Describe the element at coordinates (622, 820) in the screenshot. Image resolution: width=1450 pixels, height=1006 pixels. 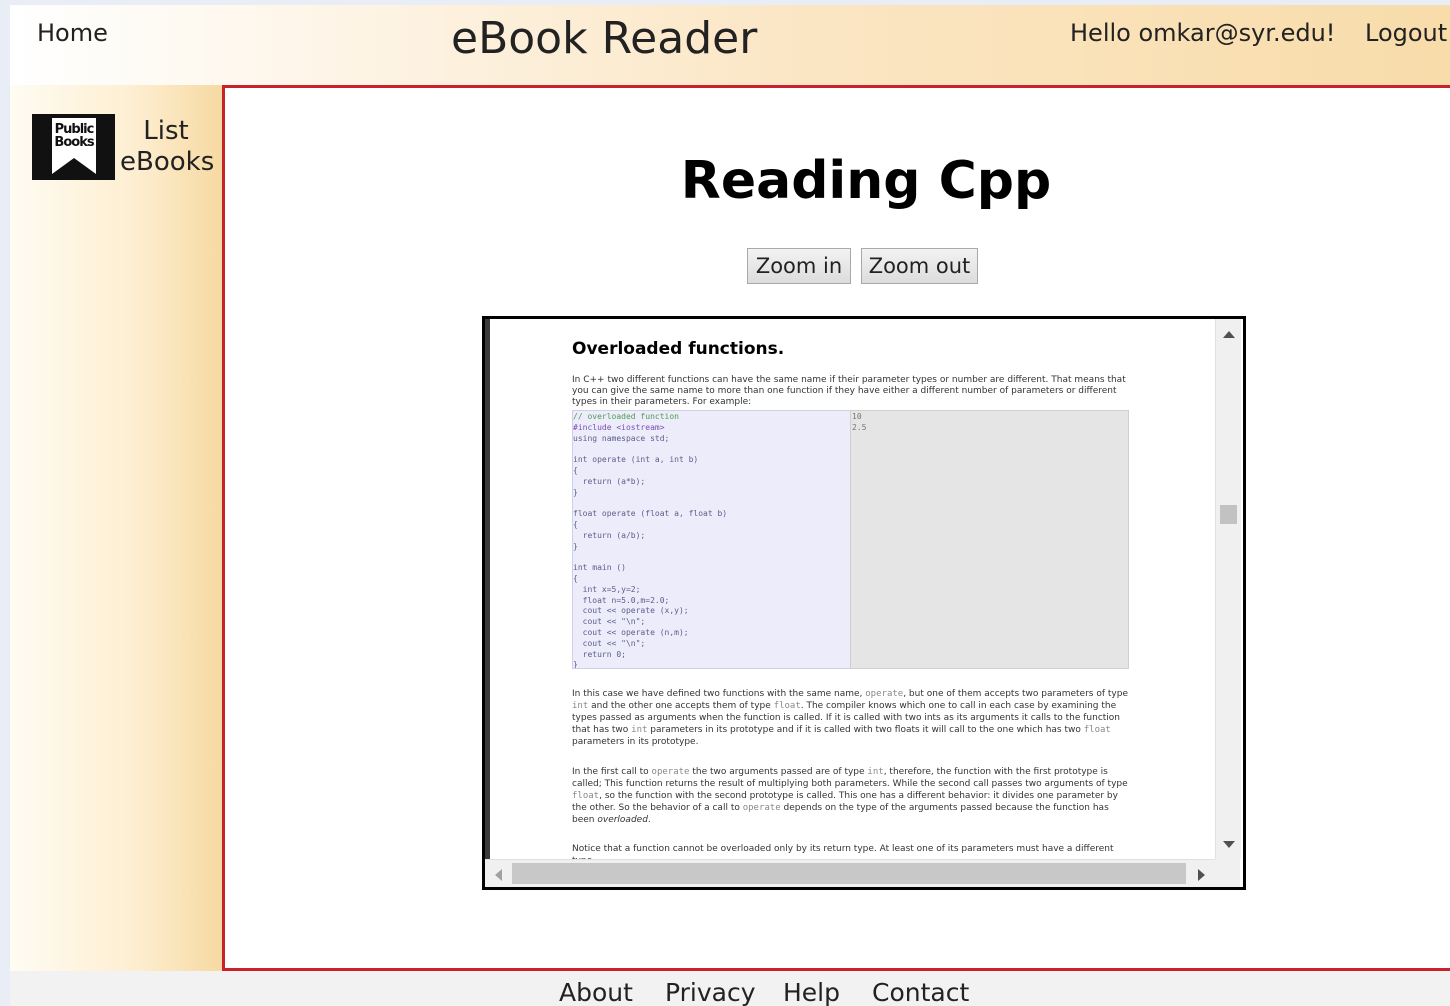
I see `emphasis-text: overloaded` at that location.